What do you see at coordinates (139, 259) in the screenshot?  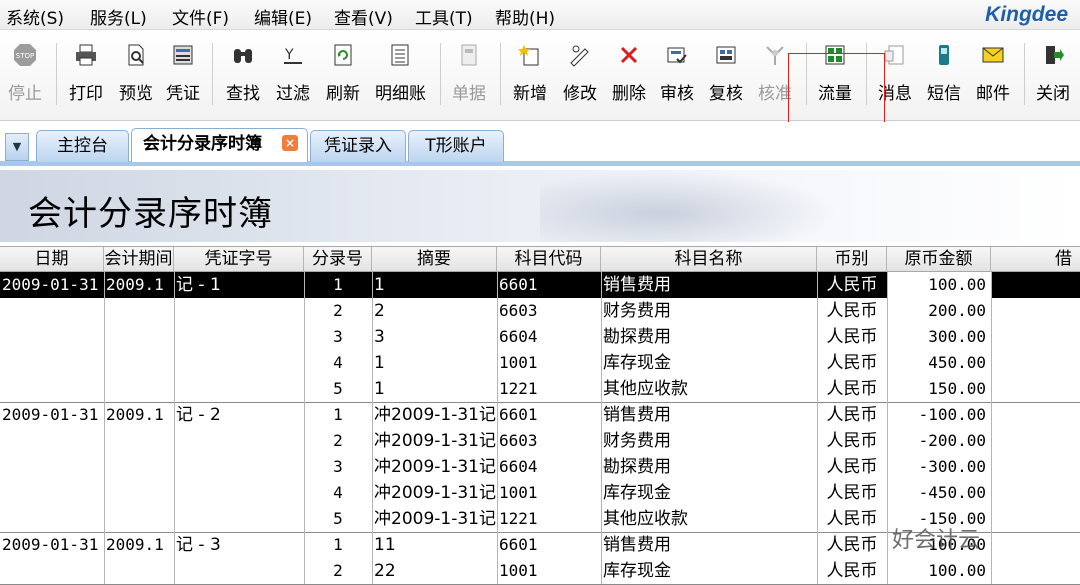 I see `column-header-period: 会计期间` at bounding box center [139, 259].